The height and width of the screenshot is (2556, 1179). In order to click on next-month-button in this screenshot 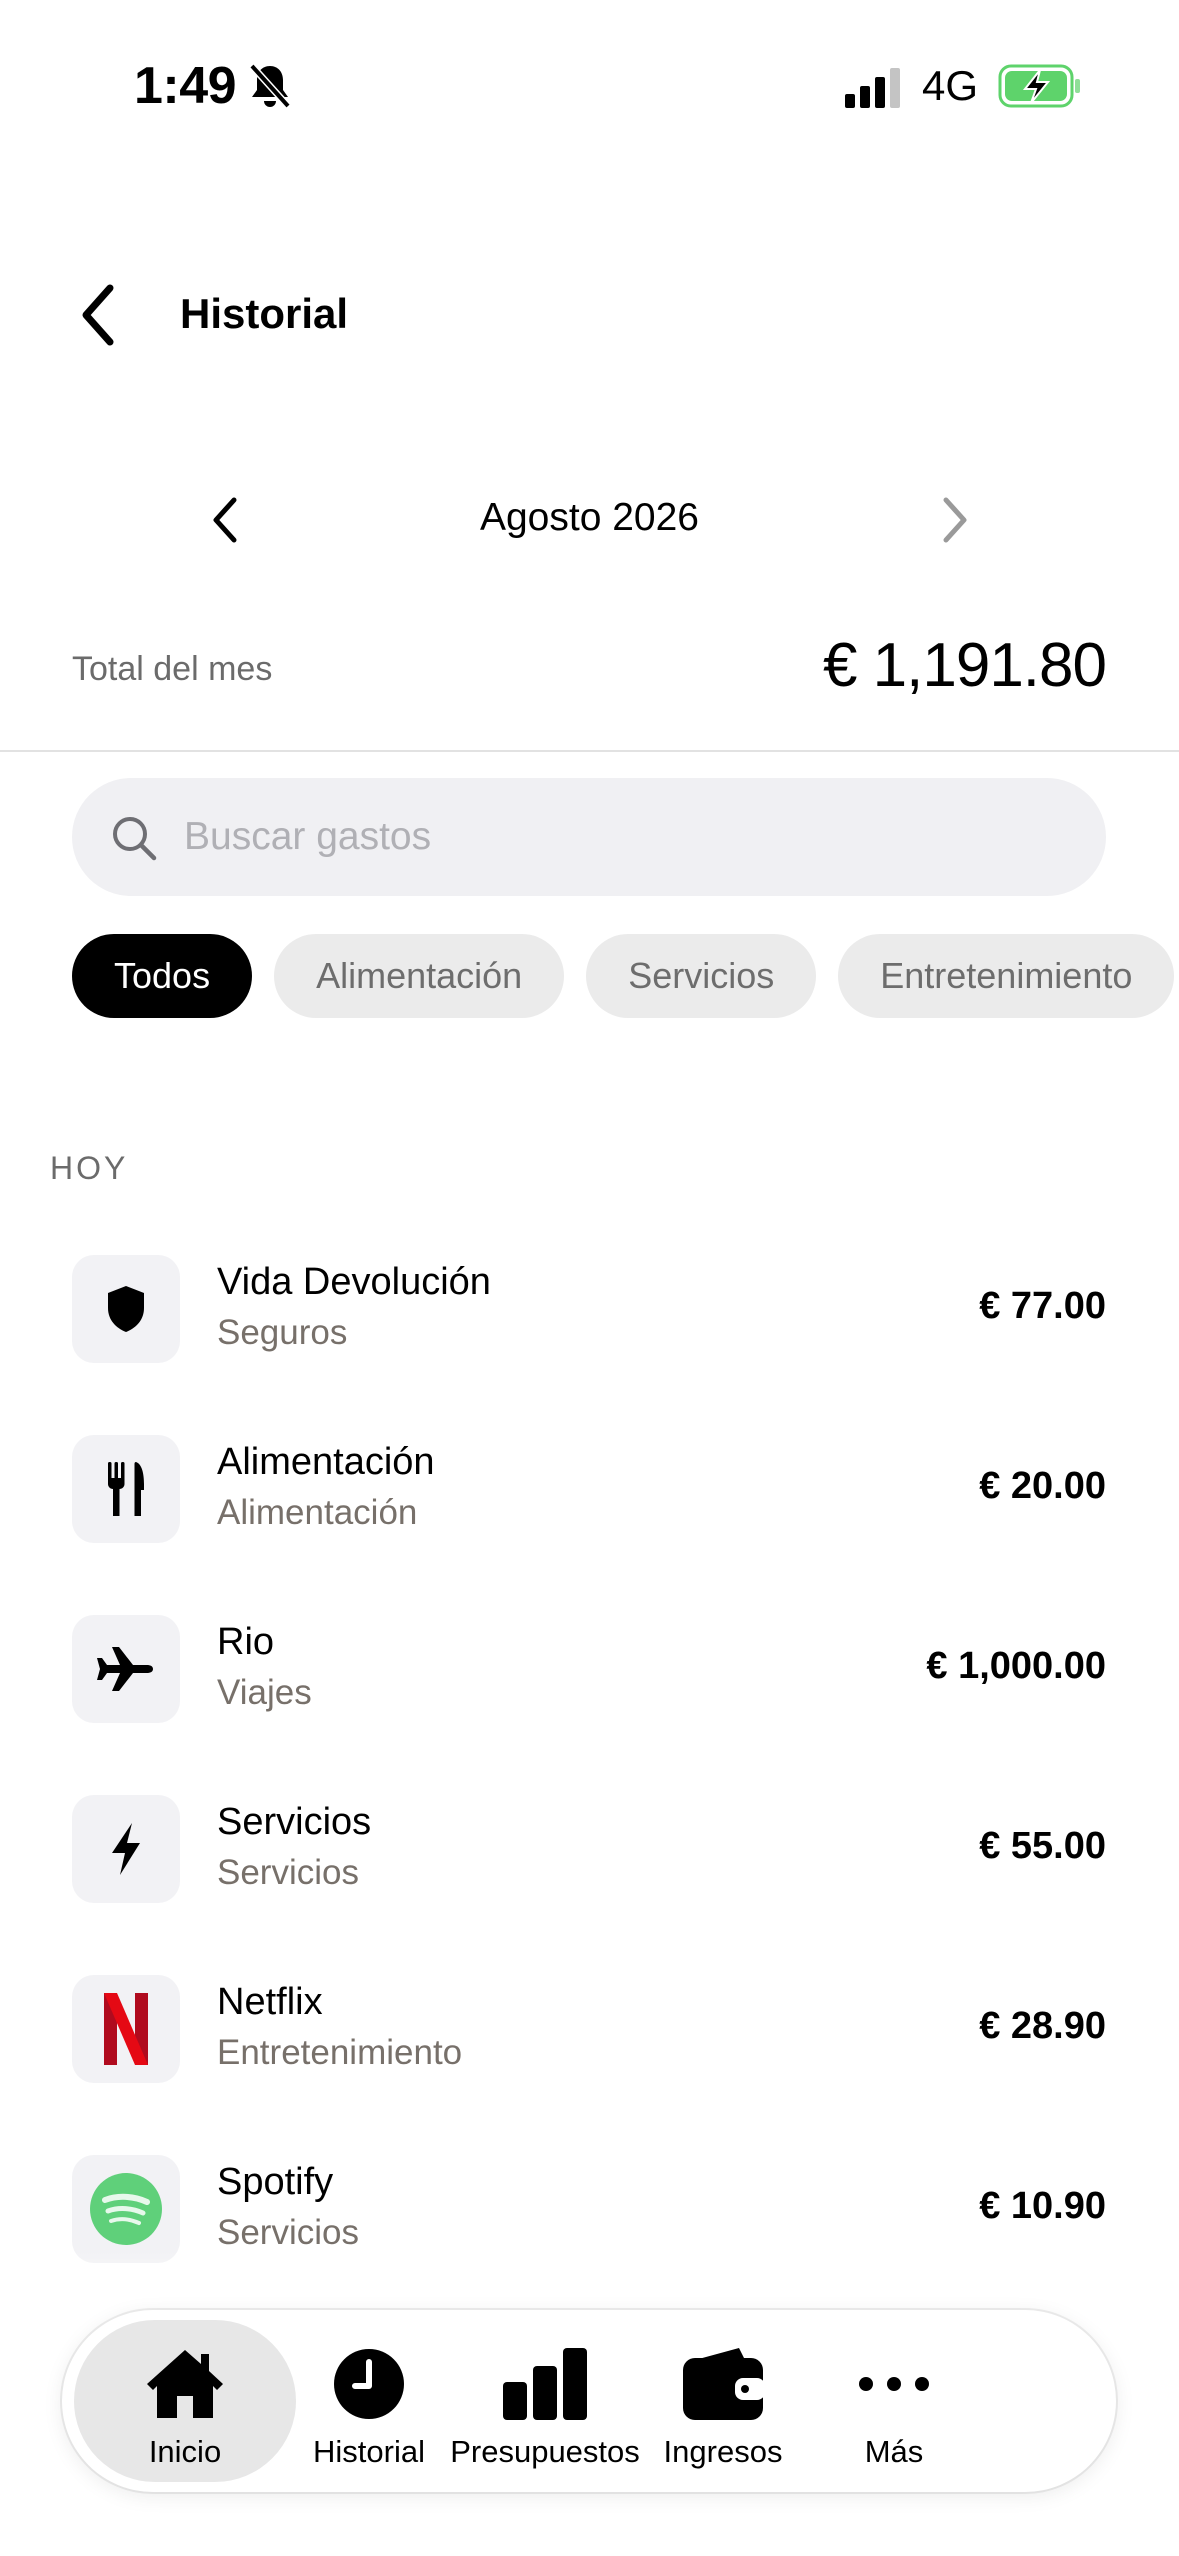, I will do `click(955, 520)`.